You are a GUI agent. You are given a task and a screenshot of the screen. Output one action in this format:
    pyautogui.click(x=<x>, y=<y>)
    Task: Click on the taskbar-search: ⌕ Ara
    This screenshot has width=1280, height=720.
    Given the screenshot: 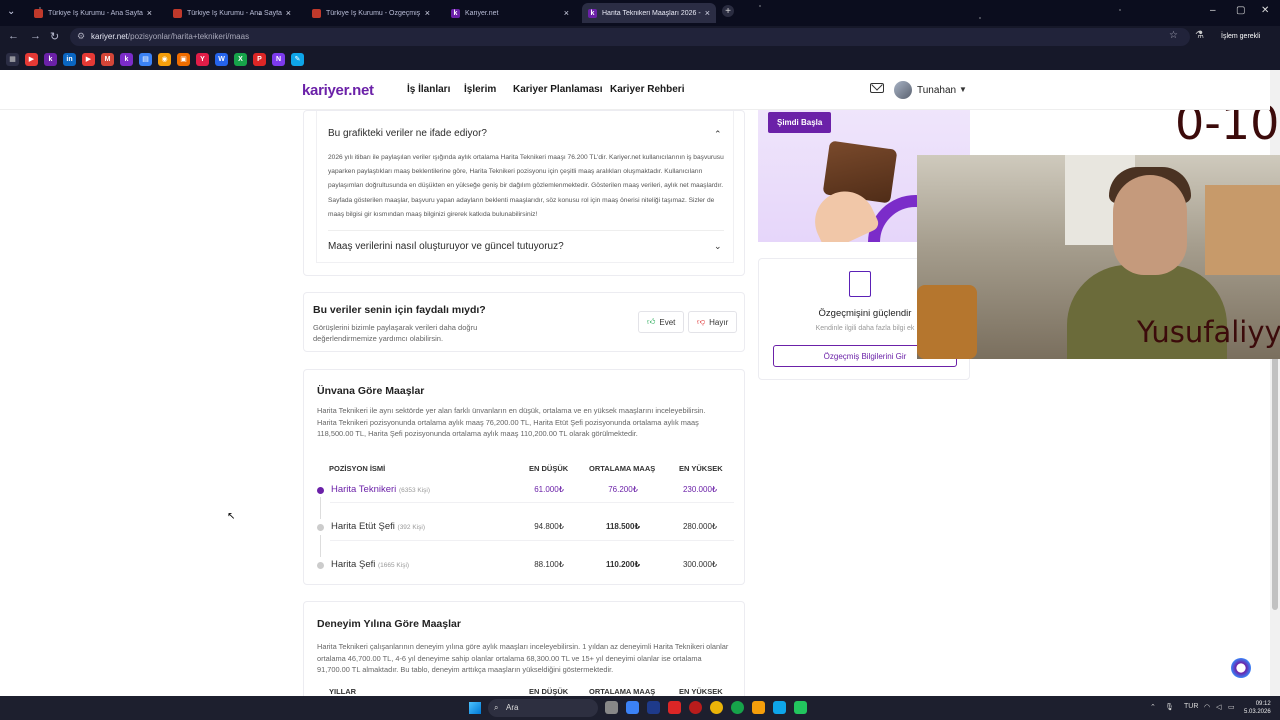 What is the action you would take?
    pyautogui.click(x=543, y=708)
    